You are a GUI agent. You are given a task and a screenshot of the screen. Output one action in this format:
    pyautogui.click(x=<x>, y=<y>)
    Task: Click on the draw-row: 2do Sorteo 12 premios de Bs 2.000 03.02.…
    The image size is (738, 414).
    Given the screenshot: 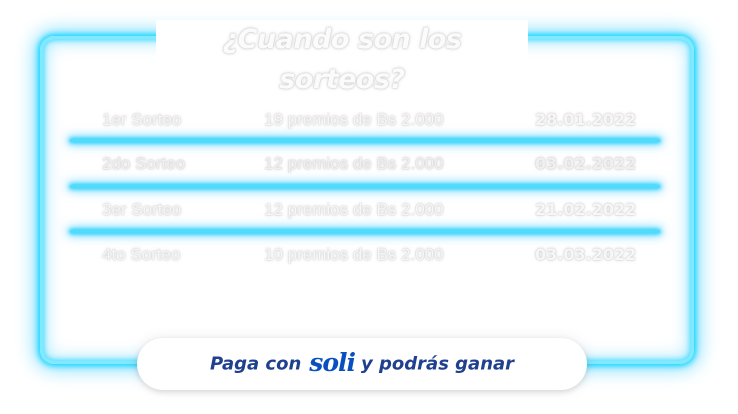 What is the action you would take?
    pyautogui.click(x=365, y=164)
    